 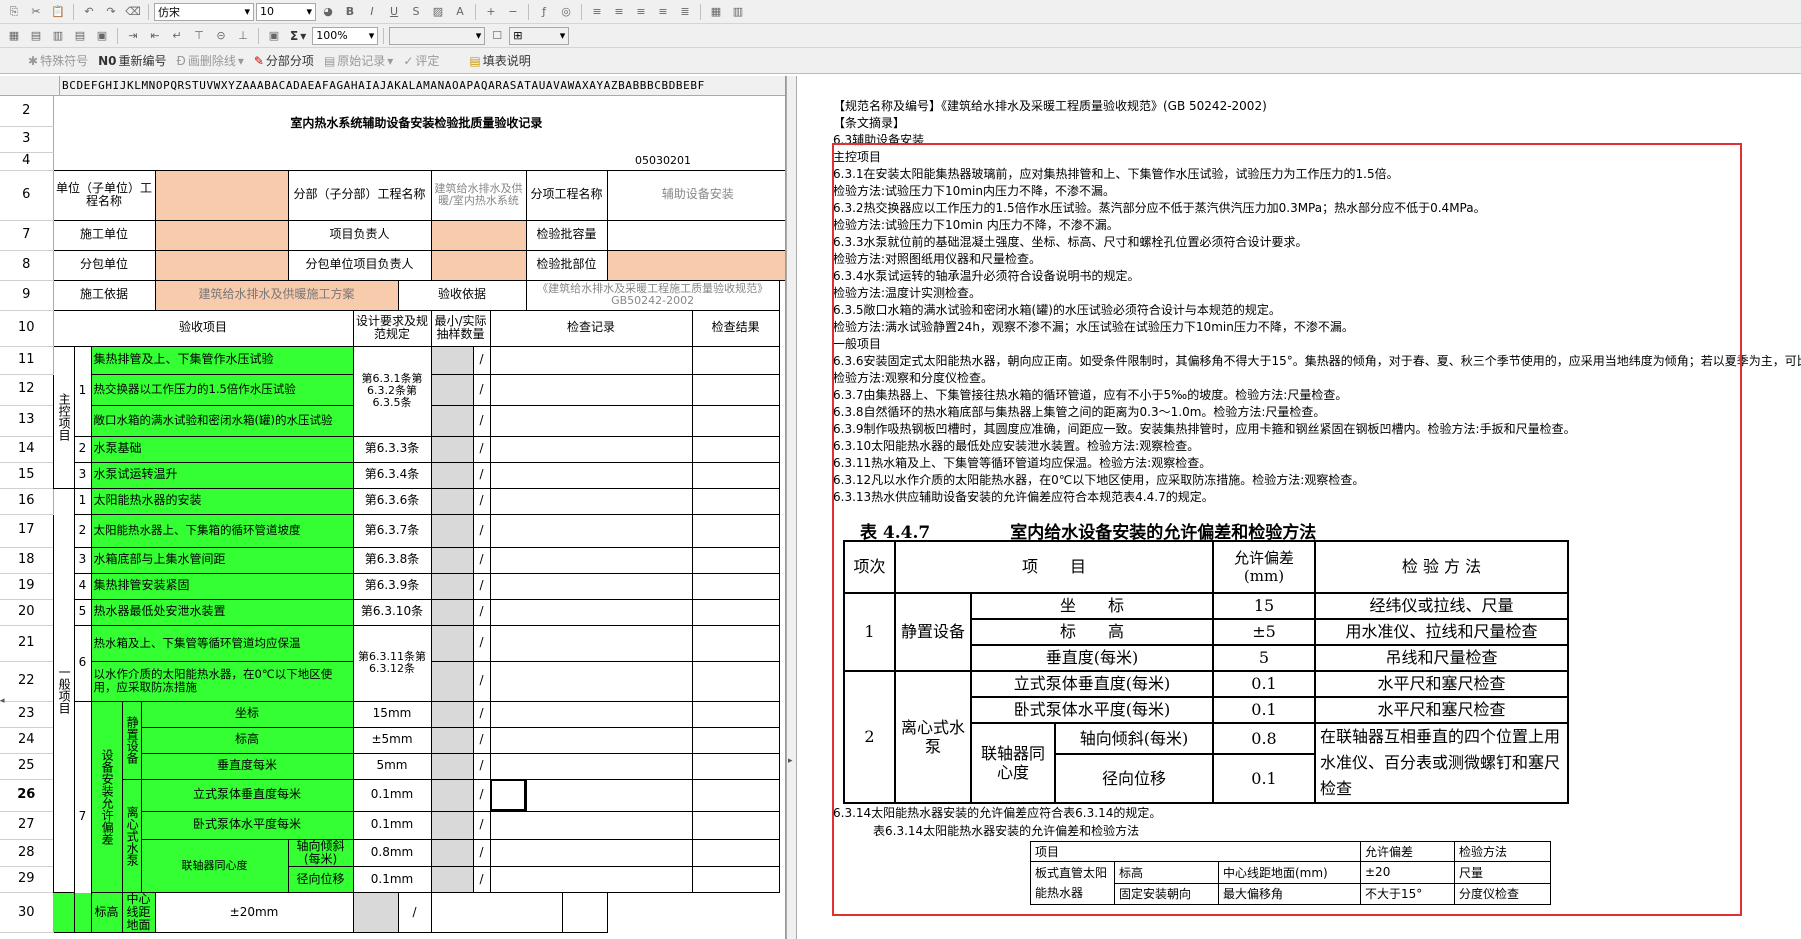 I want to click on evaluate-button: ✓ 评定, so click(x=421, y=60).